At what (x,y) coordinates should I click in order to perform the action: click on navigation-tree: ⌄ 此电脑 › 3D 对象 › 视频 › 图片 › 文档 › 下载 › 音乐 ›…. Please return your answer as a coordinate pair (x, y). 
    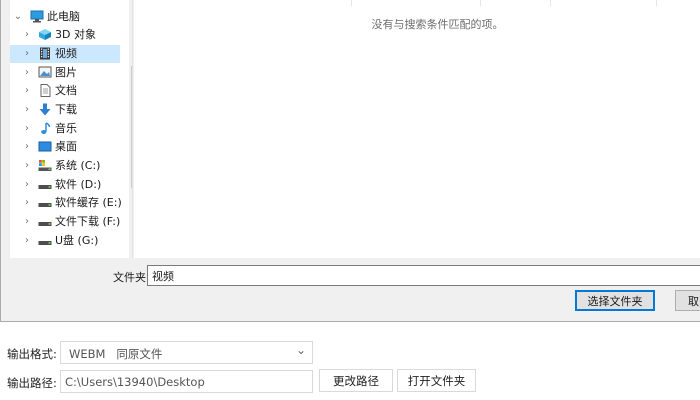
    Looking at the image, I should click on (71, 129).